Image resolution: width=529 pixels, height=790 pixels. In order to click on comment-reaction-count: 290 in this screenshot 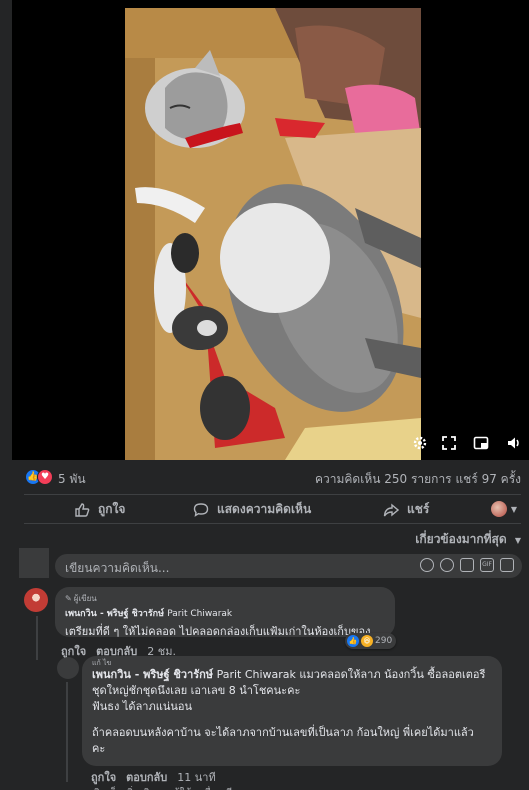, I will do `click(384, 641)`.